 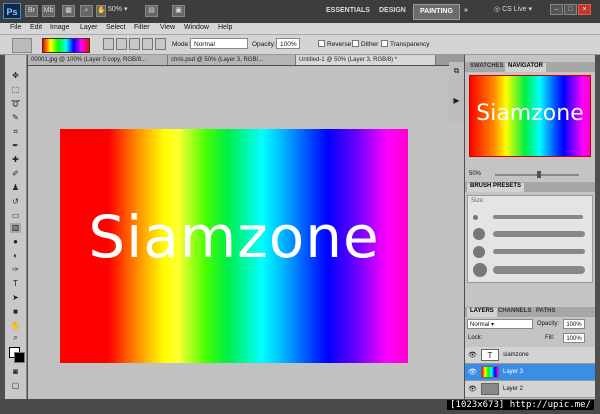 I want to click on menu-file: File, so click(x=15, y=27).